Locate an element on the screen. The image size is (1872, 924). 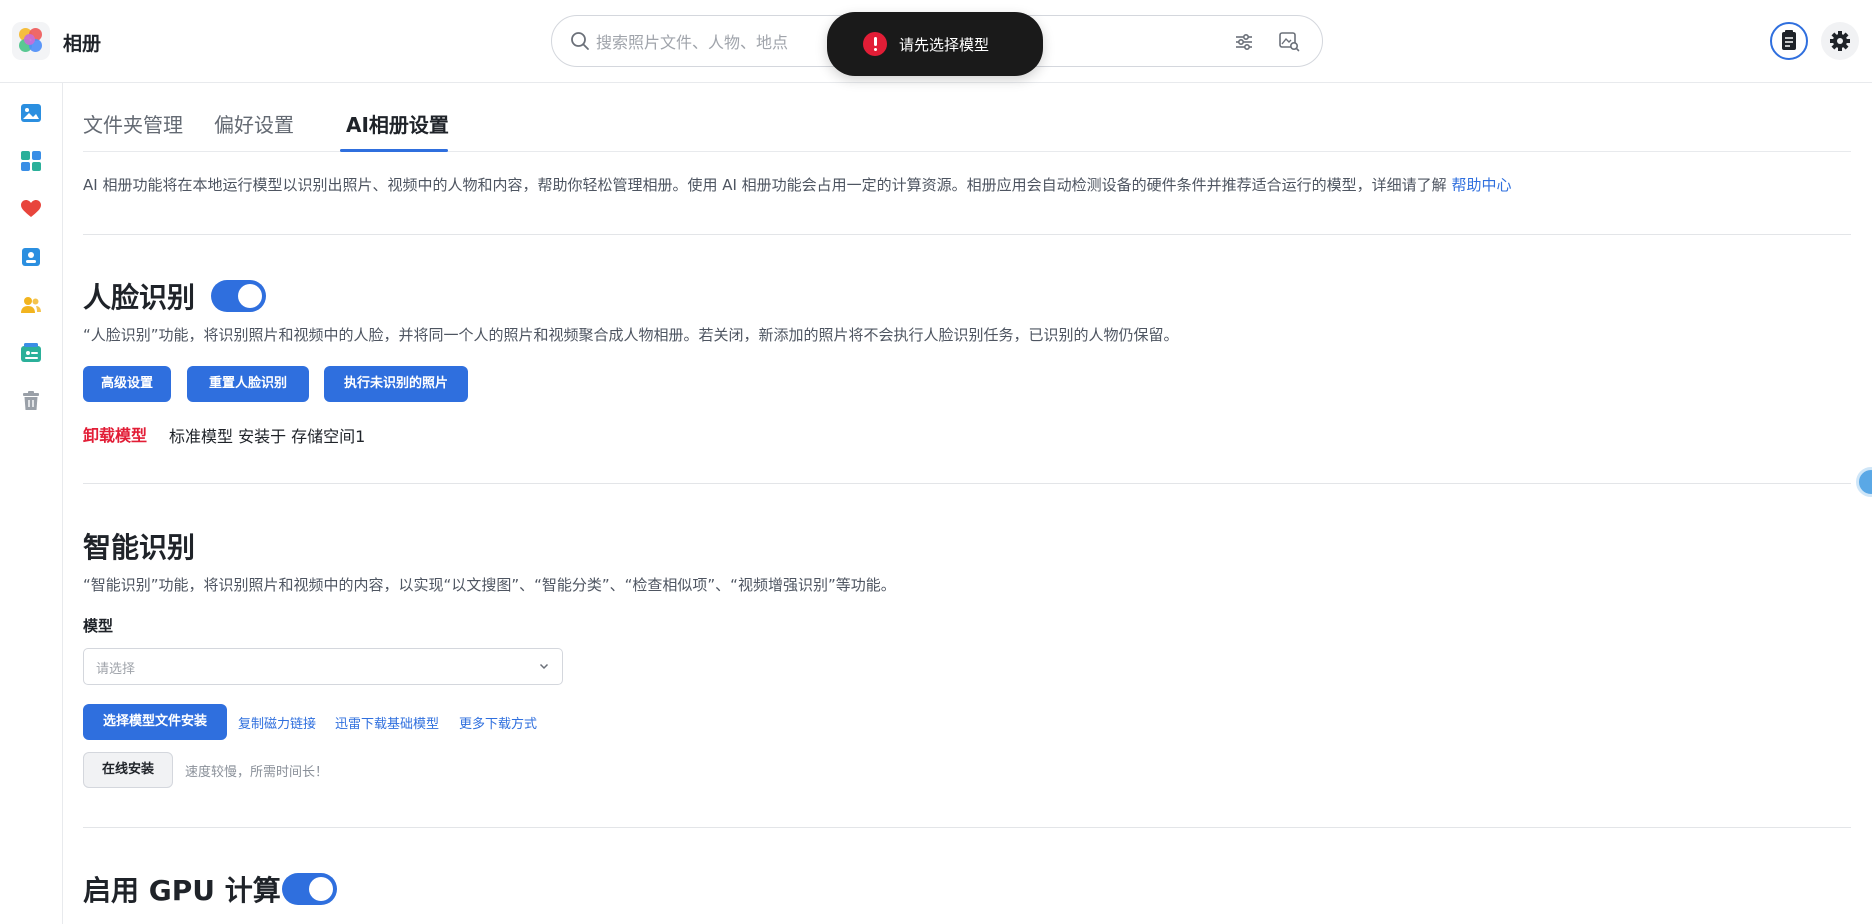
online-install-button: 在线安装 is located at coordinates (128, 770).